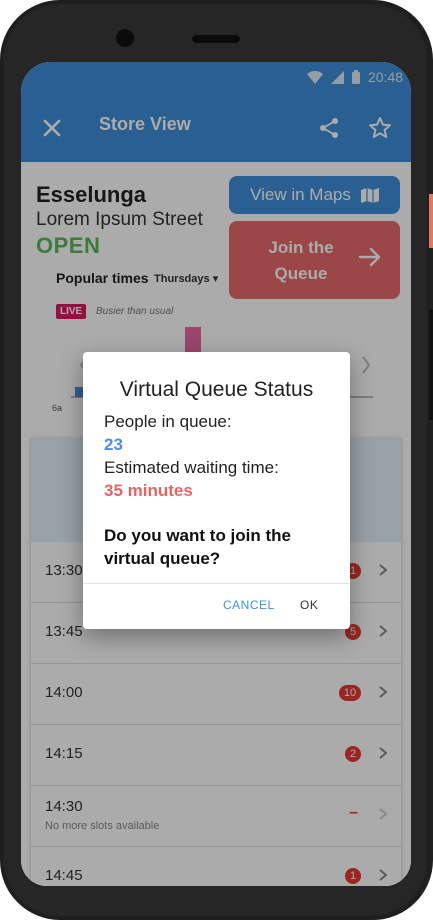 The width and height of the screenshot is (433, 920). What do you see at coordinates (216, 389) in the screenshot?
I see `dialog-title: Virtual Queue Status` at bounding box center [216, 389].